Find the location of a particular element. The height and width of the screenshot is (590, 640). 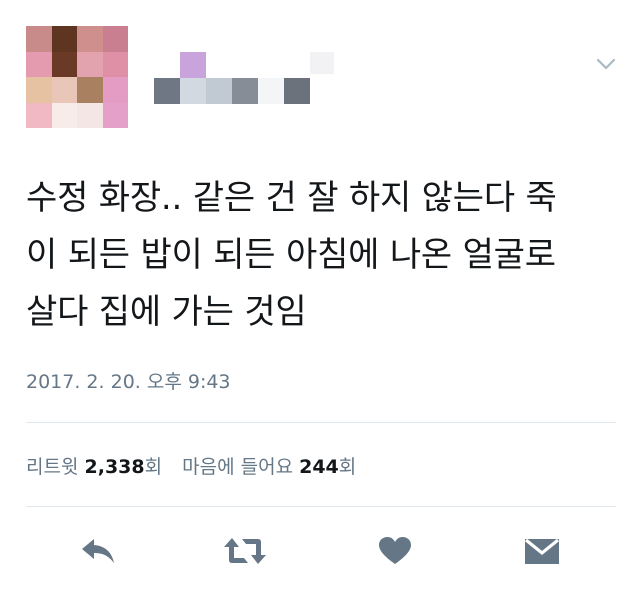

retweet-stat: 리트윗 2,338회 is located at coordinates (94, 467).